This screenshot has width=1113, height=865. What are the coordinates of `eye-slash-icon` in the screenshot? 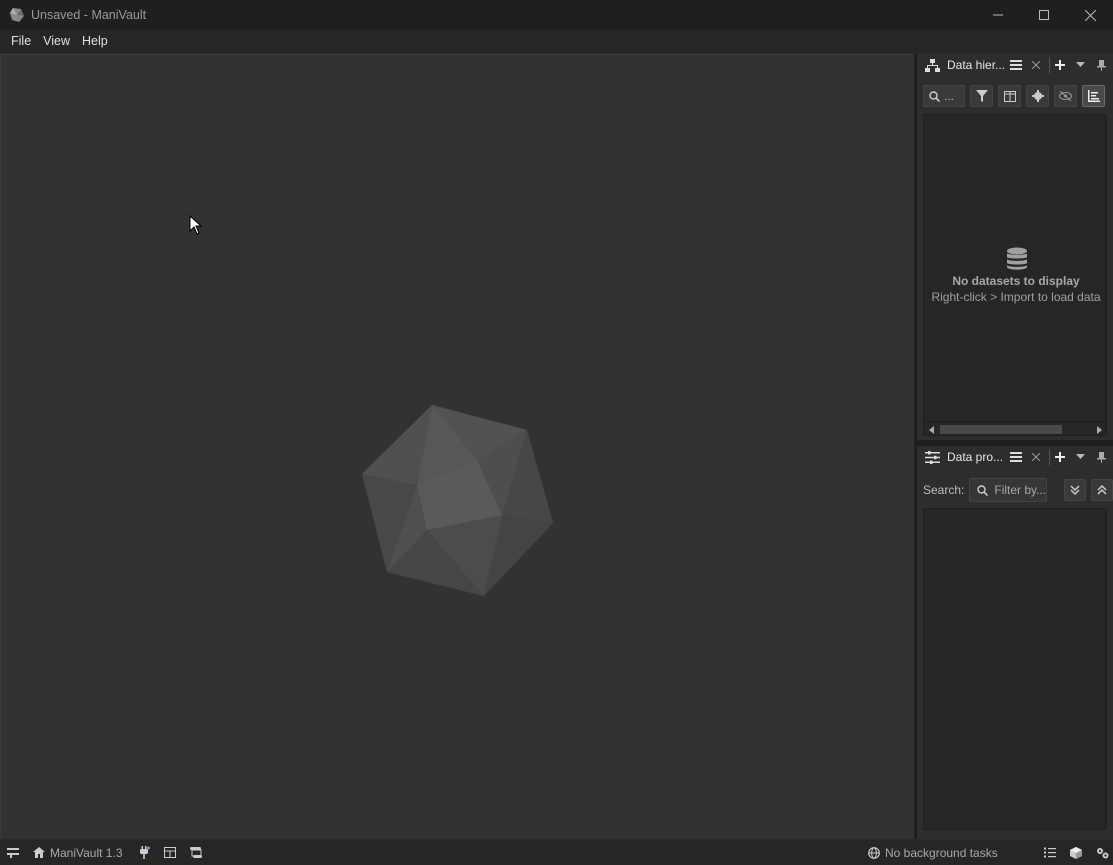 It's located at (1065, 96).